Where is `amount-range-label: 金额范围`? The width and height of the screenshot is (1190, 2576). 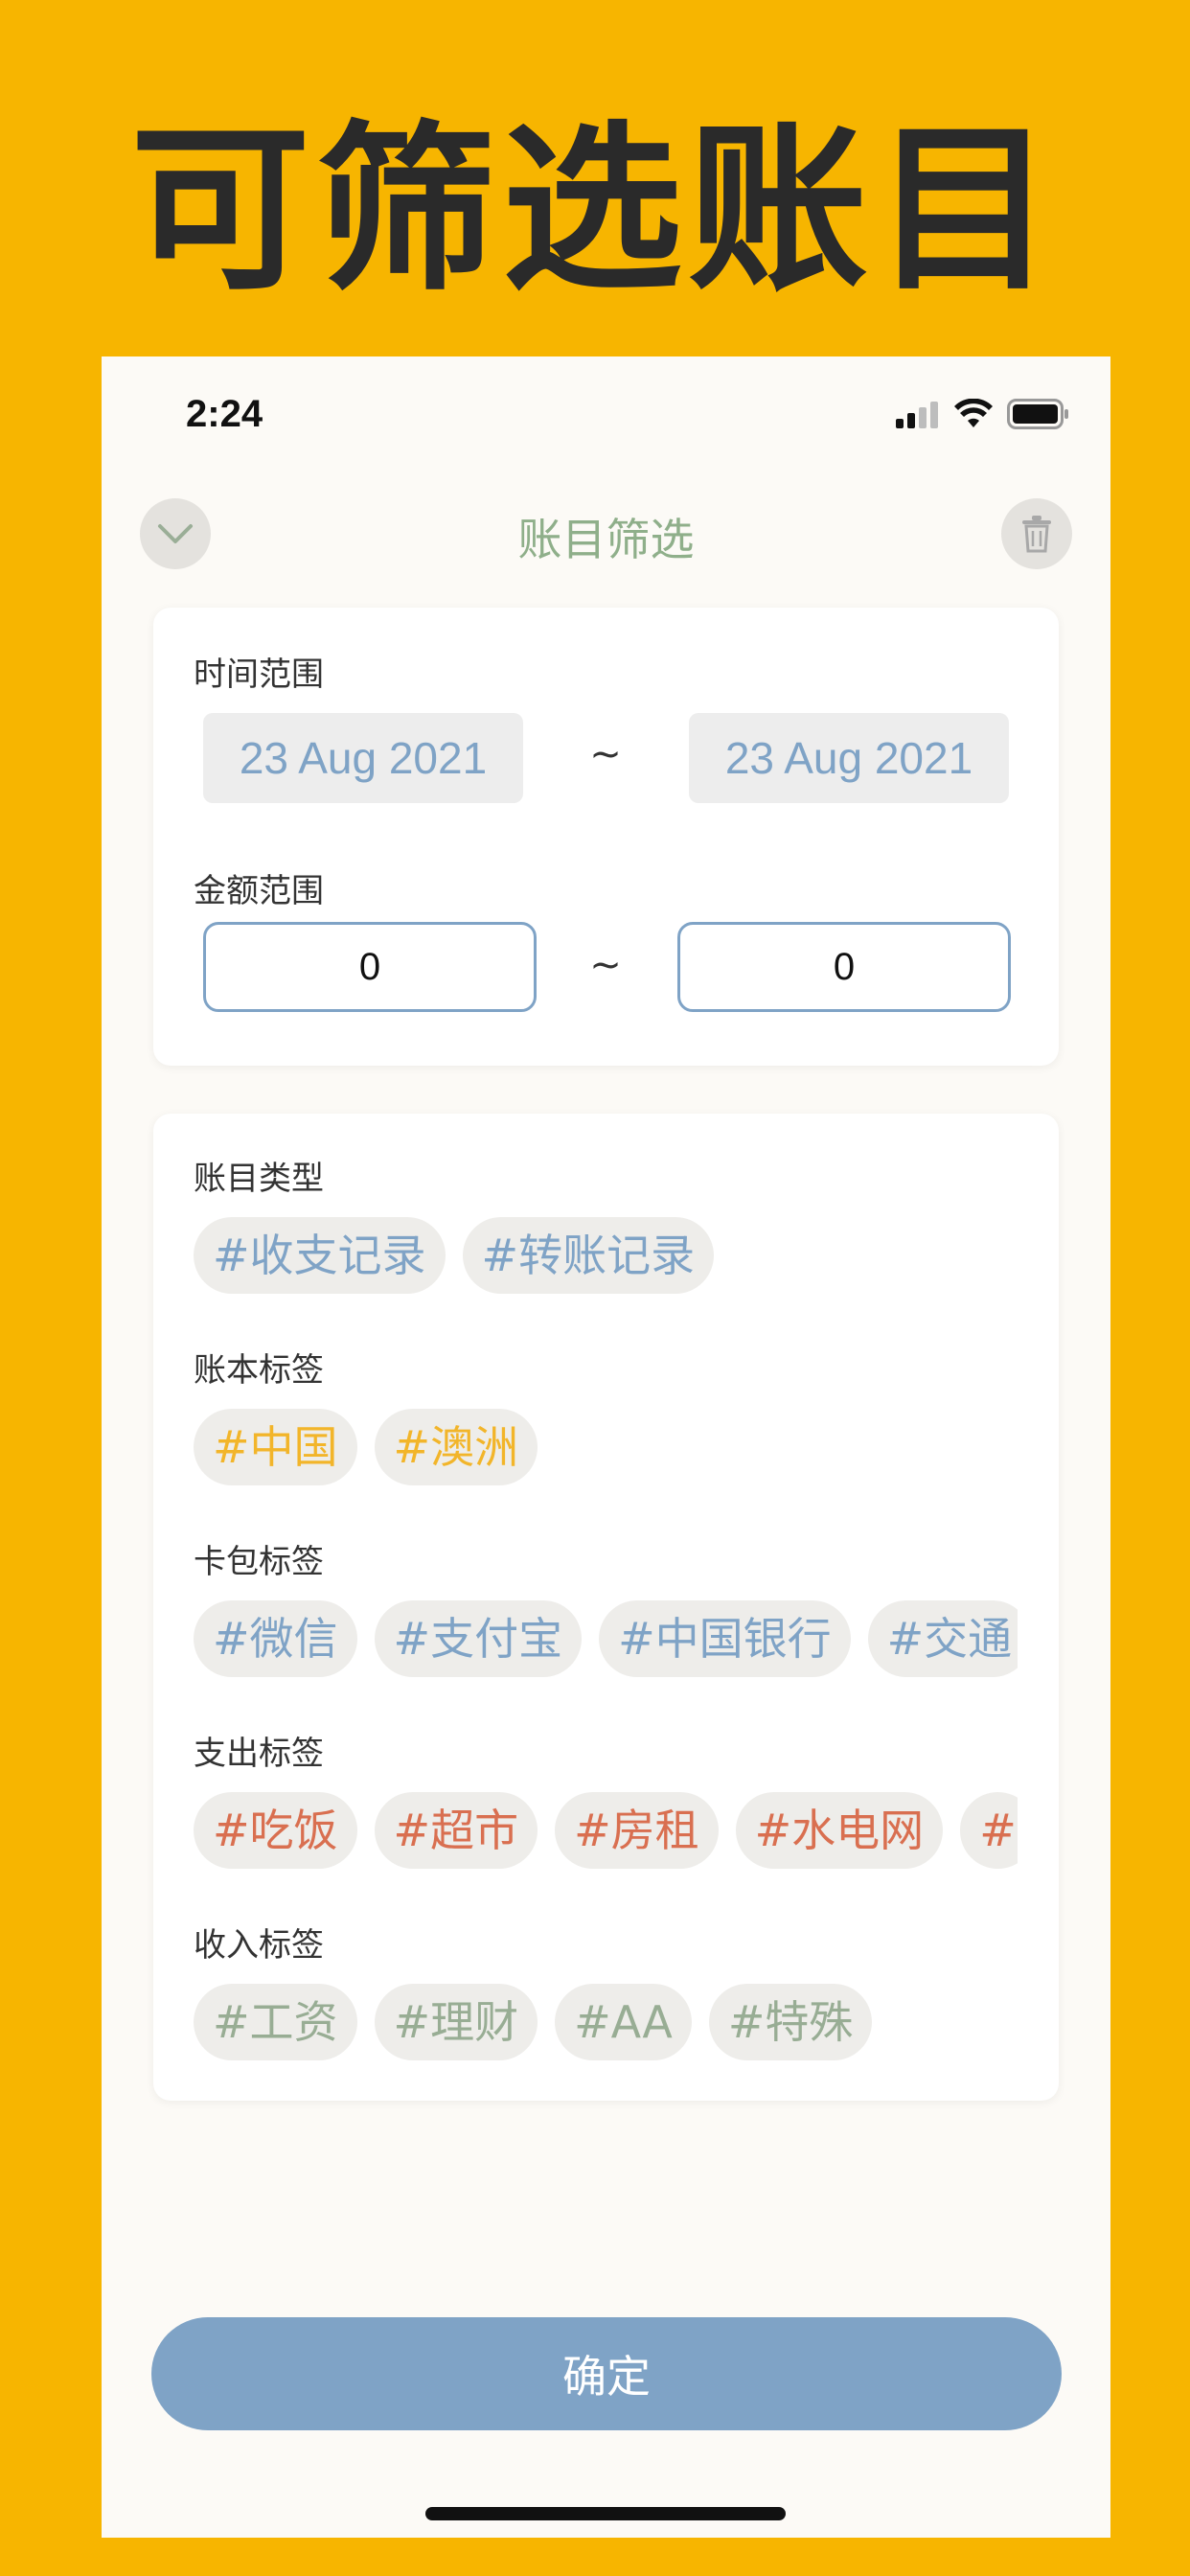 amount-range-label: 金额范围 is located at coordinates (259, 891).